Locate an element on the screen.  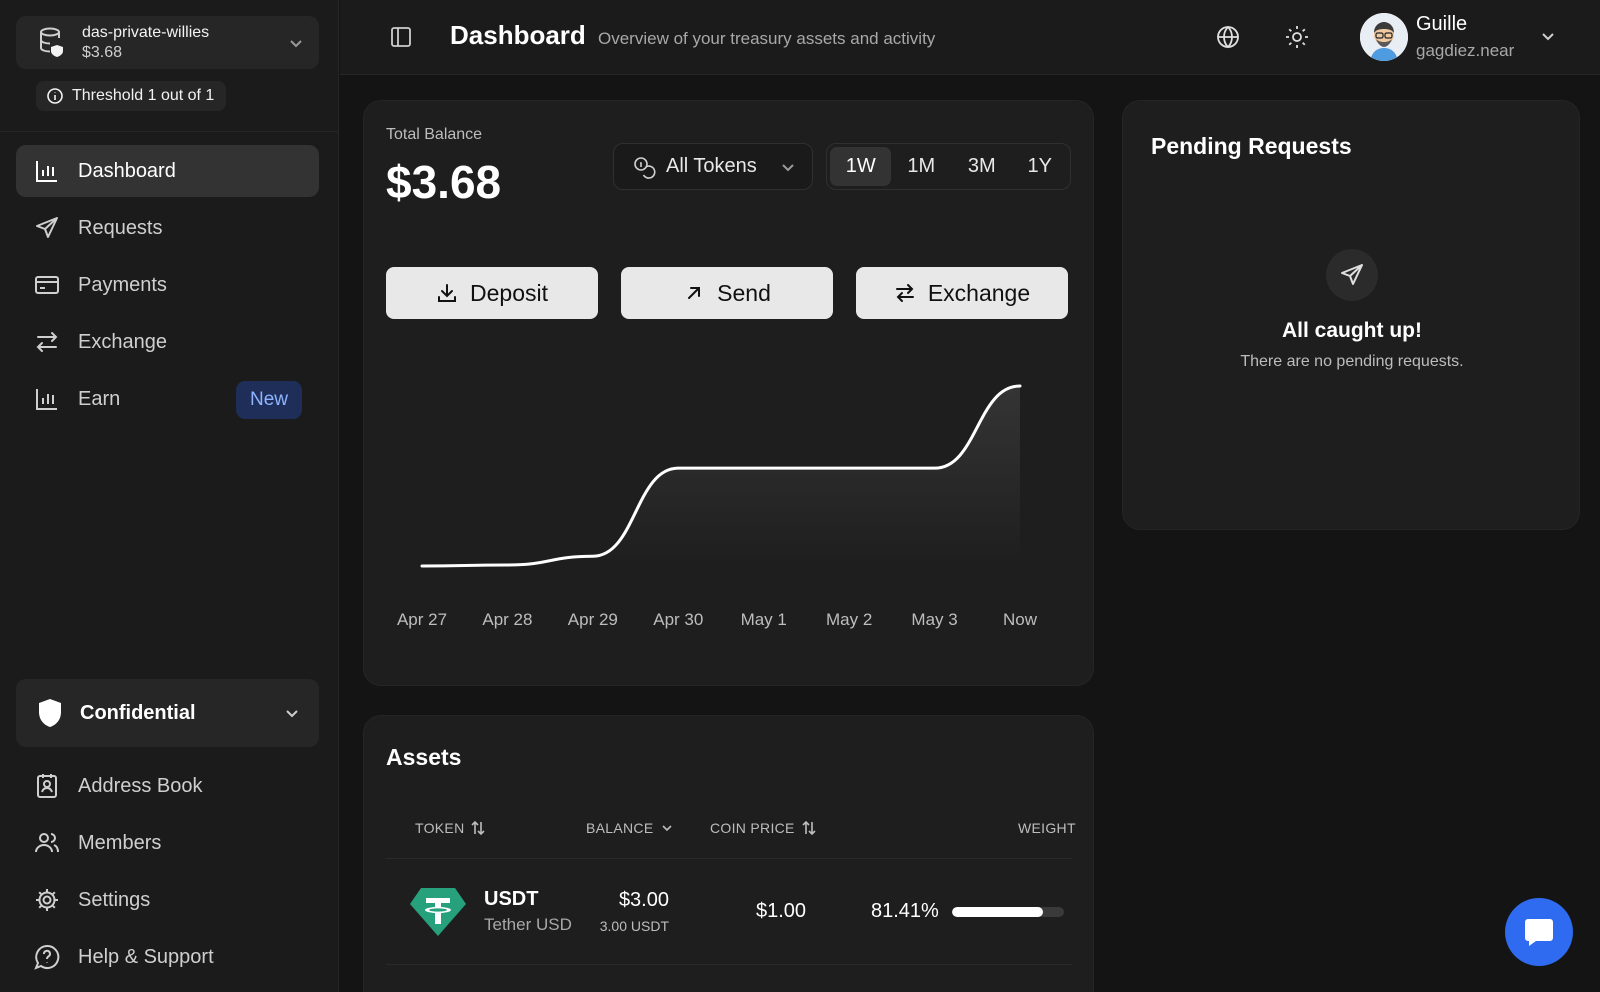
chart-area-fill is located at coordinates (721, 476).